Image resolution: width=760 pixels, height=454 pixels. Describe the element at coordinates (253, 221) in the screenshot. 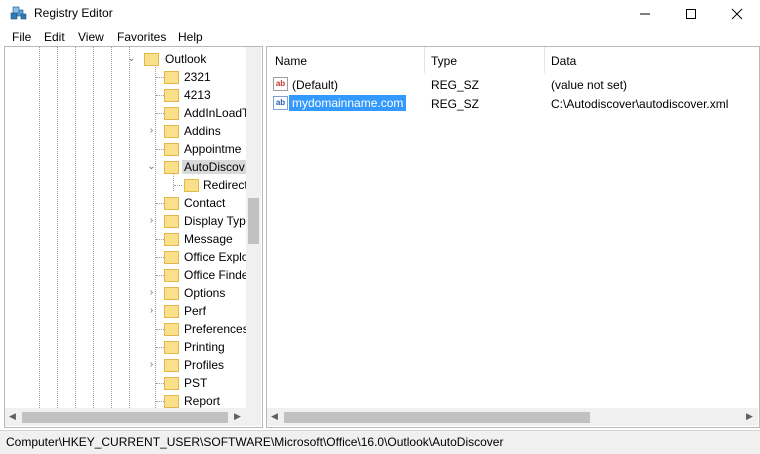

I see `tree-vertical-scroll-thumb` at that location.